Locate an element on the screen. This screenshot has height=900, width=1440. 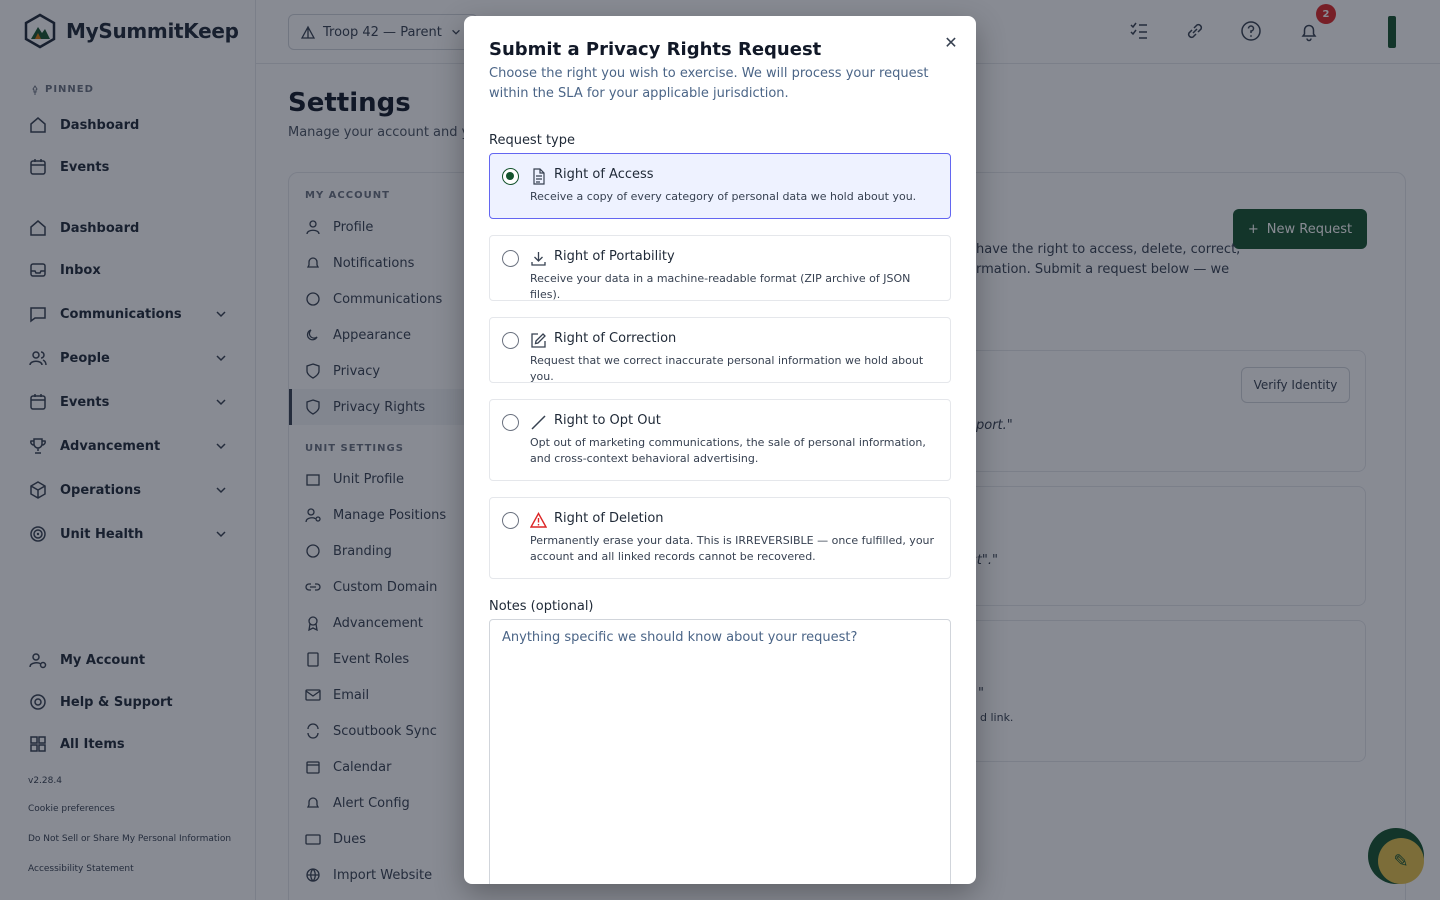
notes-label: Notes (optional) is located at coordinates (541, 606).